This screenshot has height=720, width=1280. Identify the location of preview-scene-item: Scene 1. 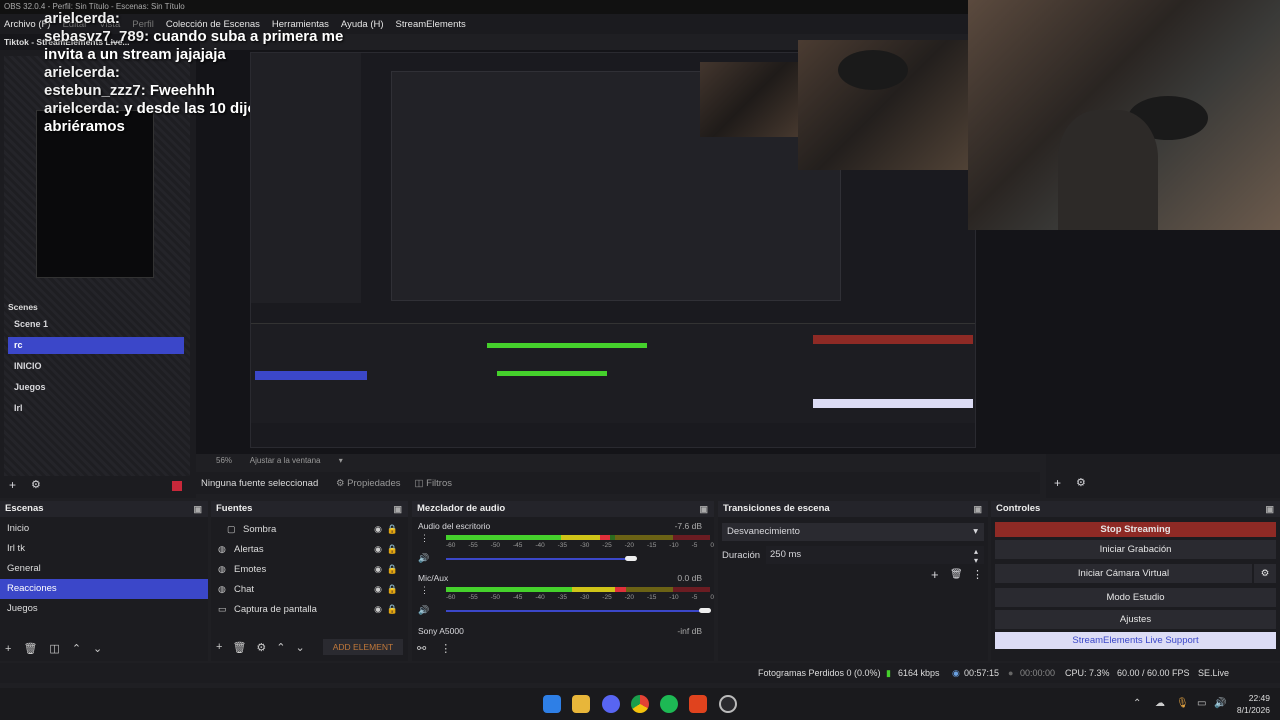
(96, 324).